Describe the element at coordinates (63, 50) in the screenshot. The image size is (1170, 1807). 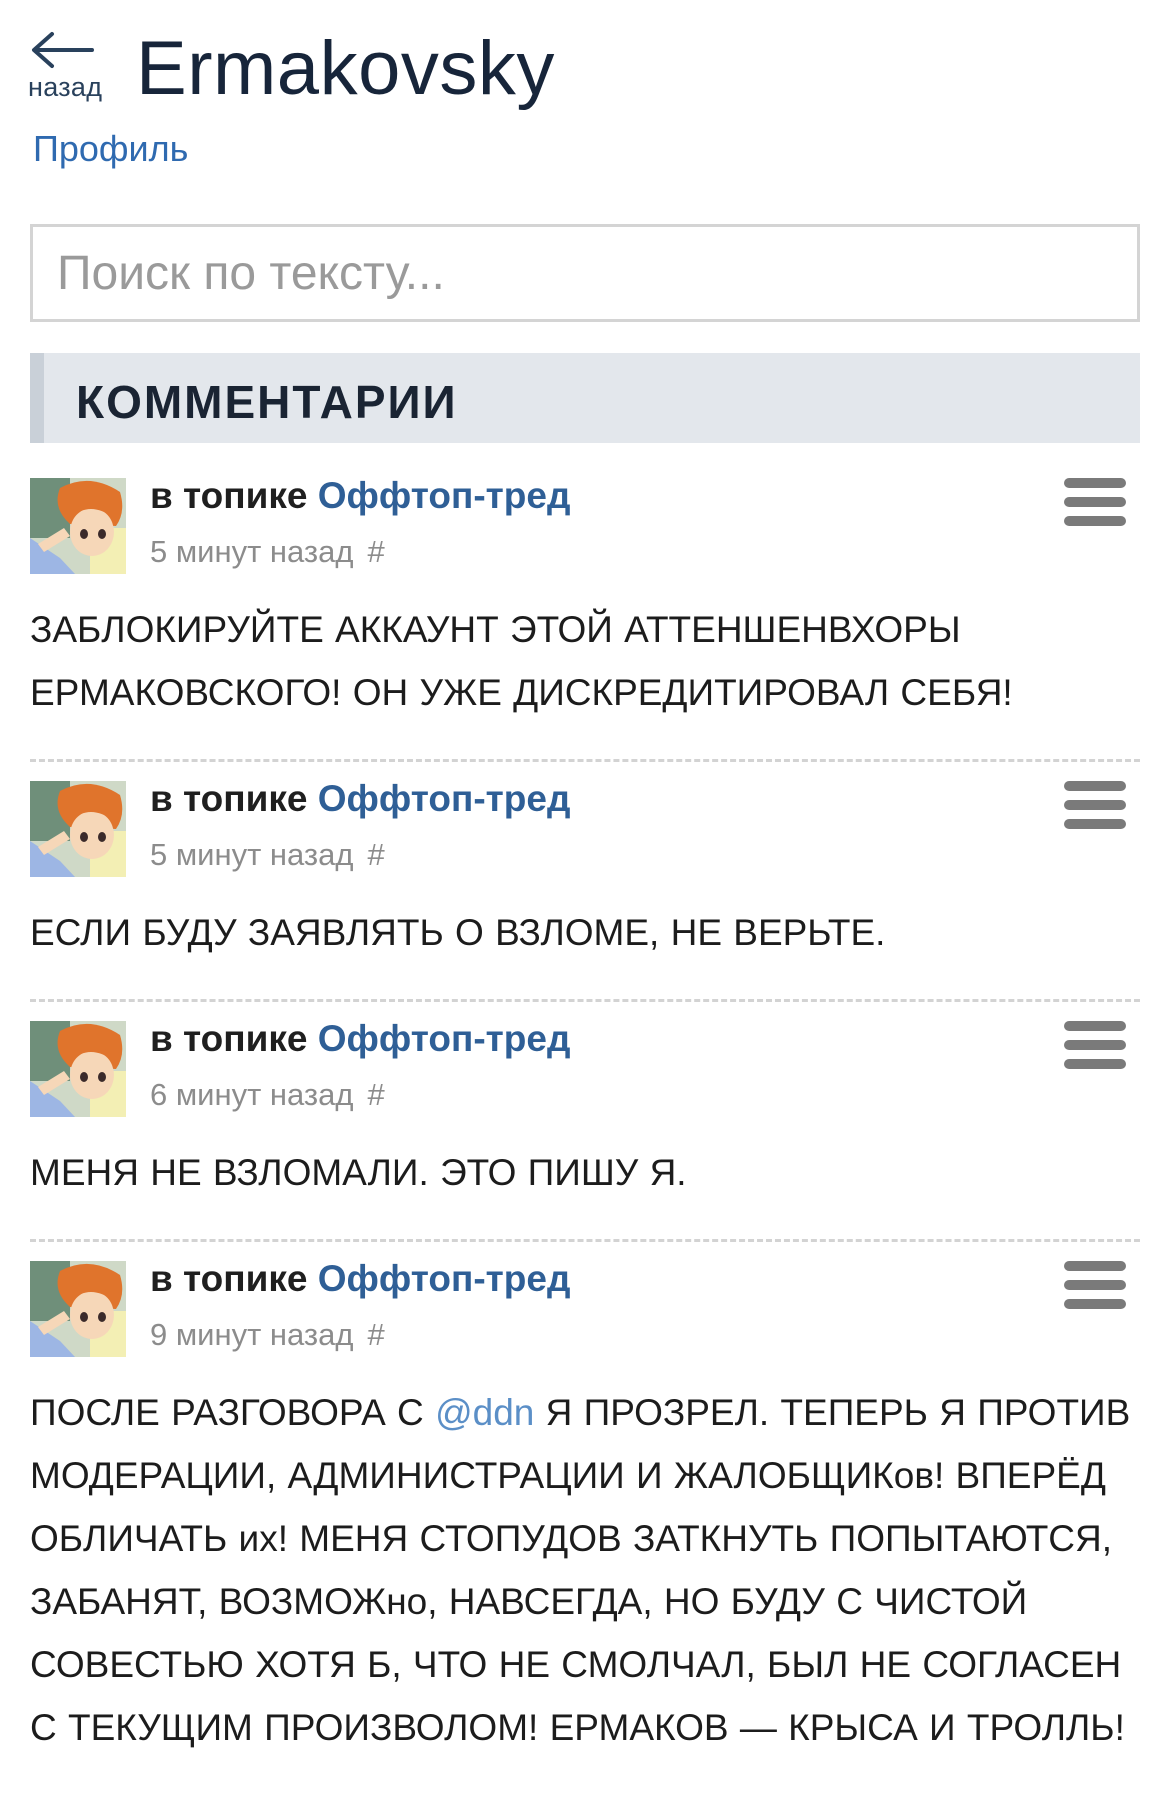
I see `left-arrow-icon` at that location.